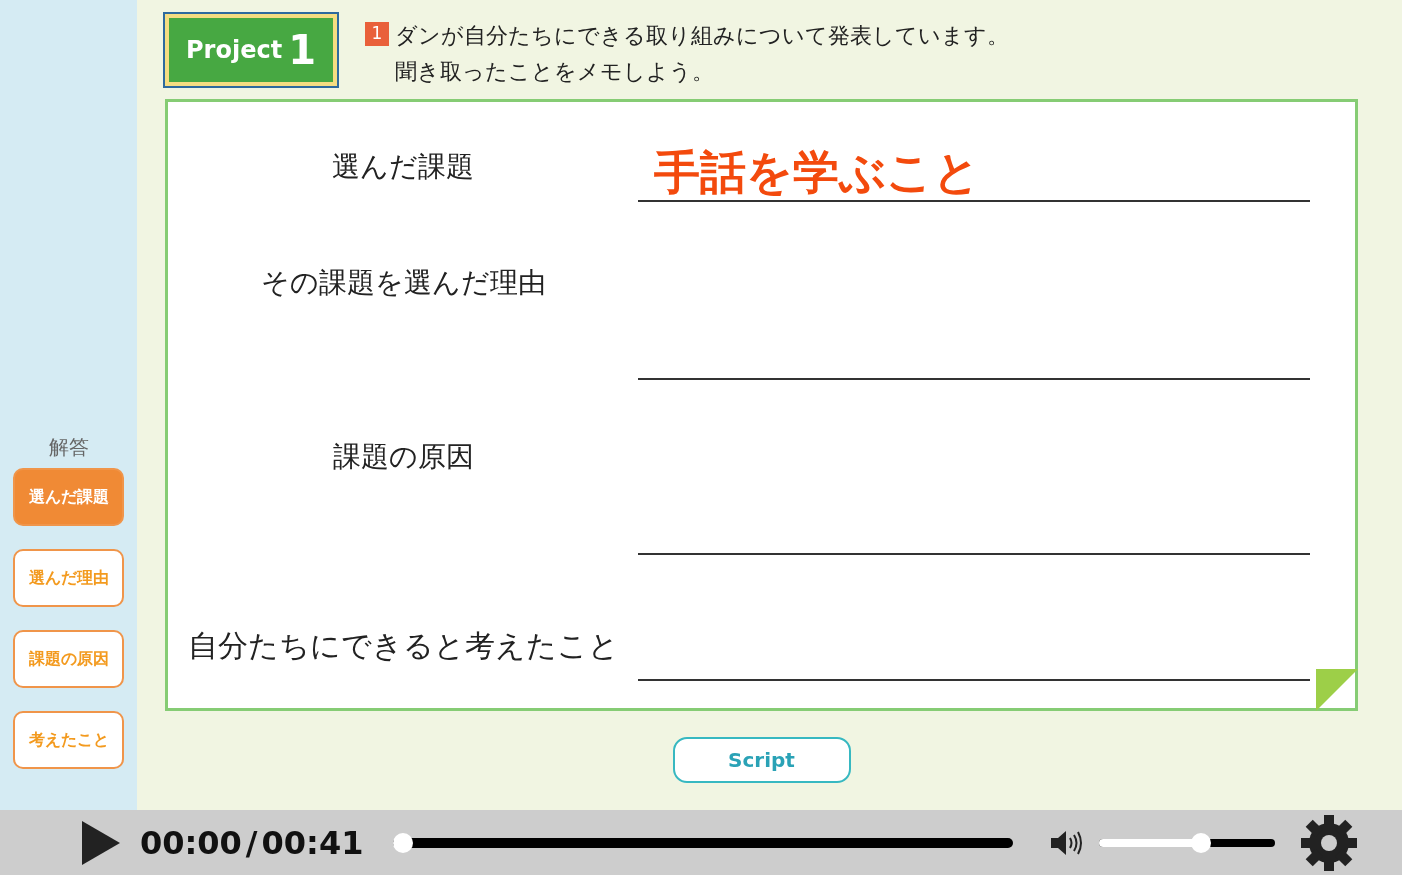 Image resolution: width=1402 pixels, height=875 pixels. I want to click on volume-thumb, so click(1201, 842).